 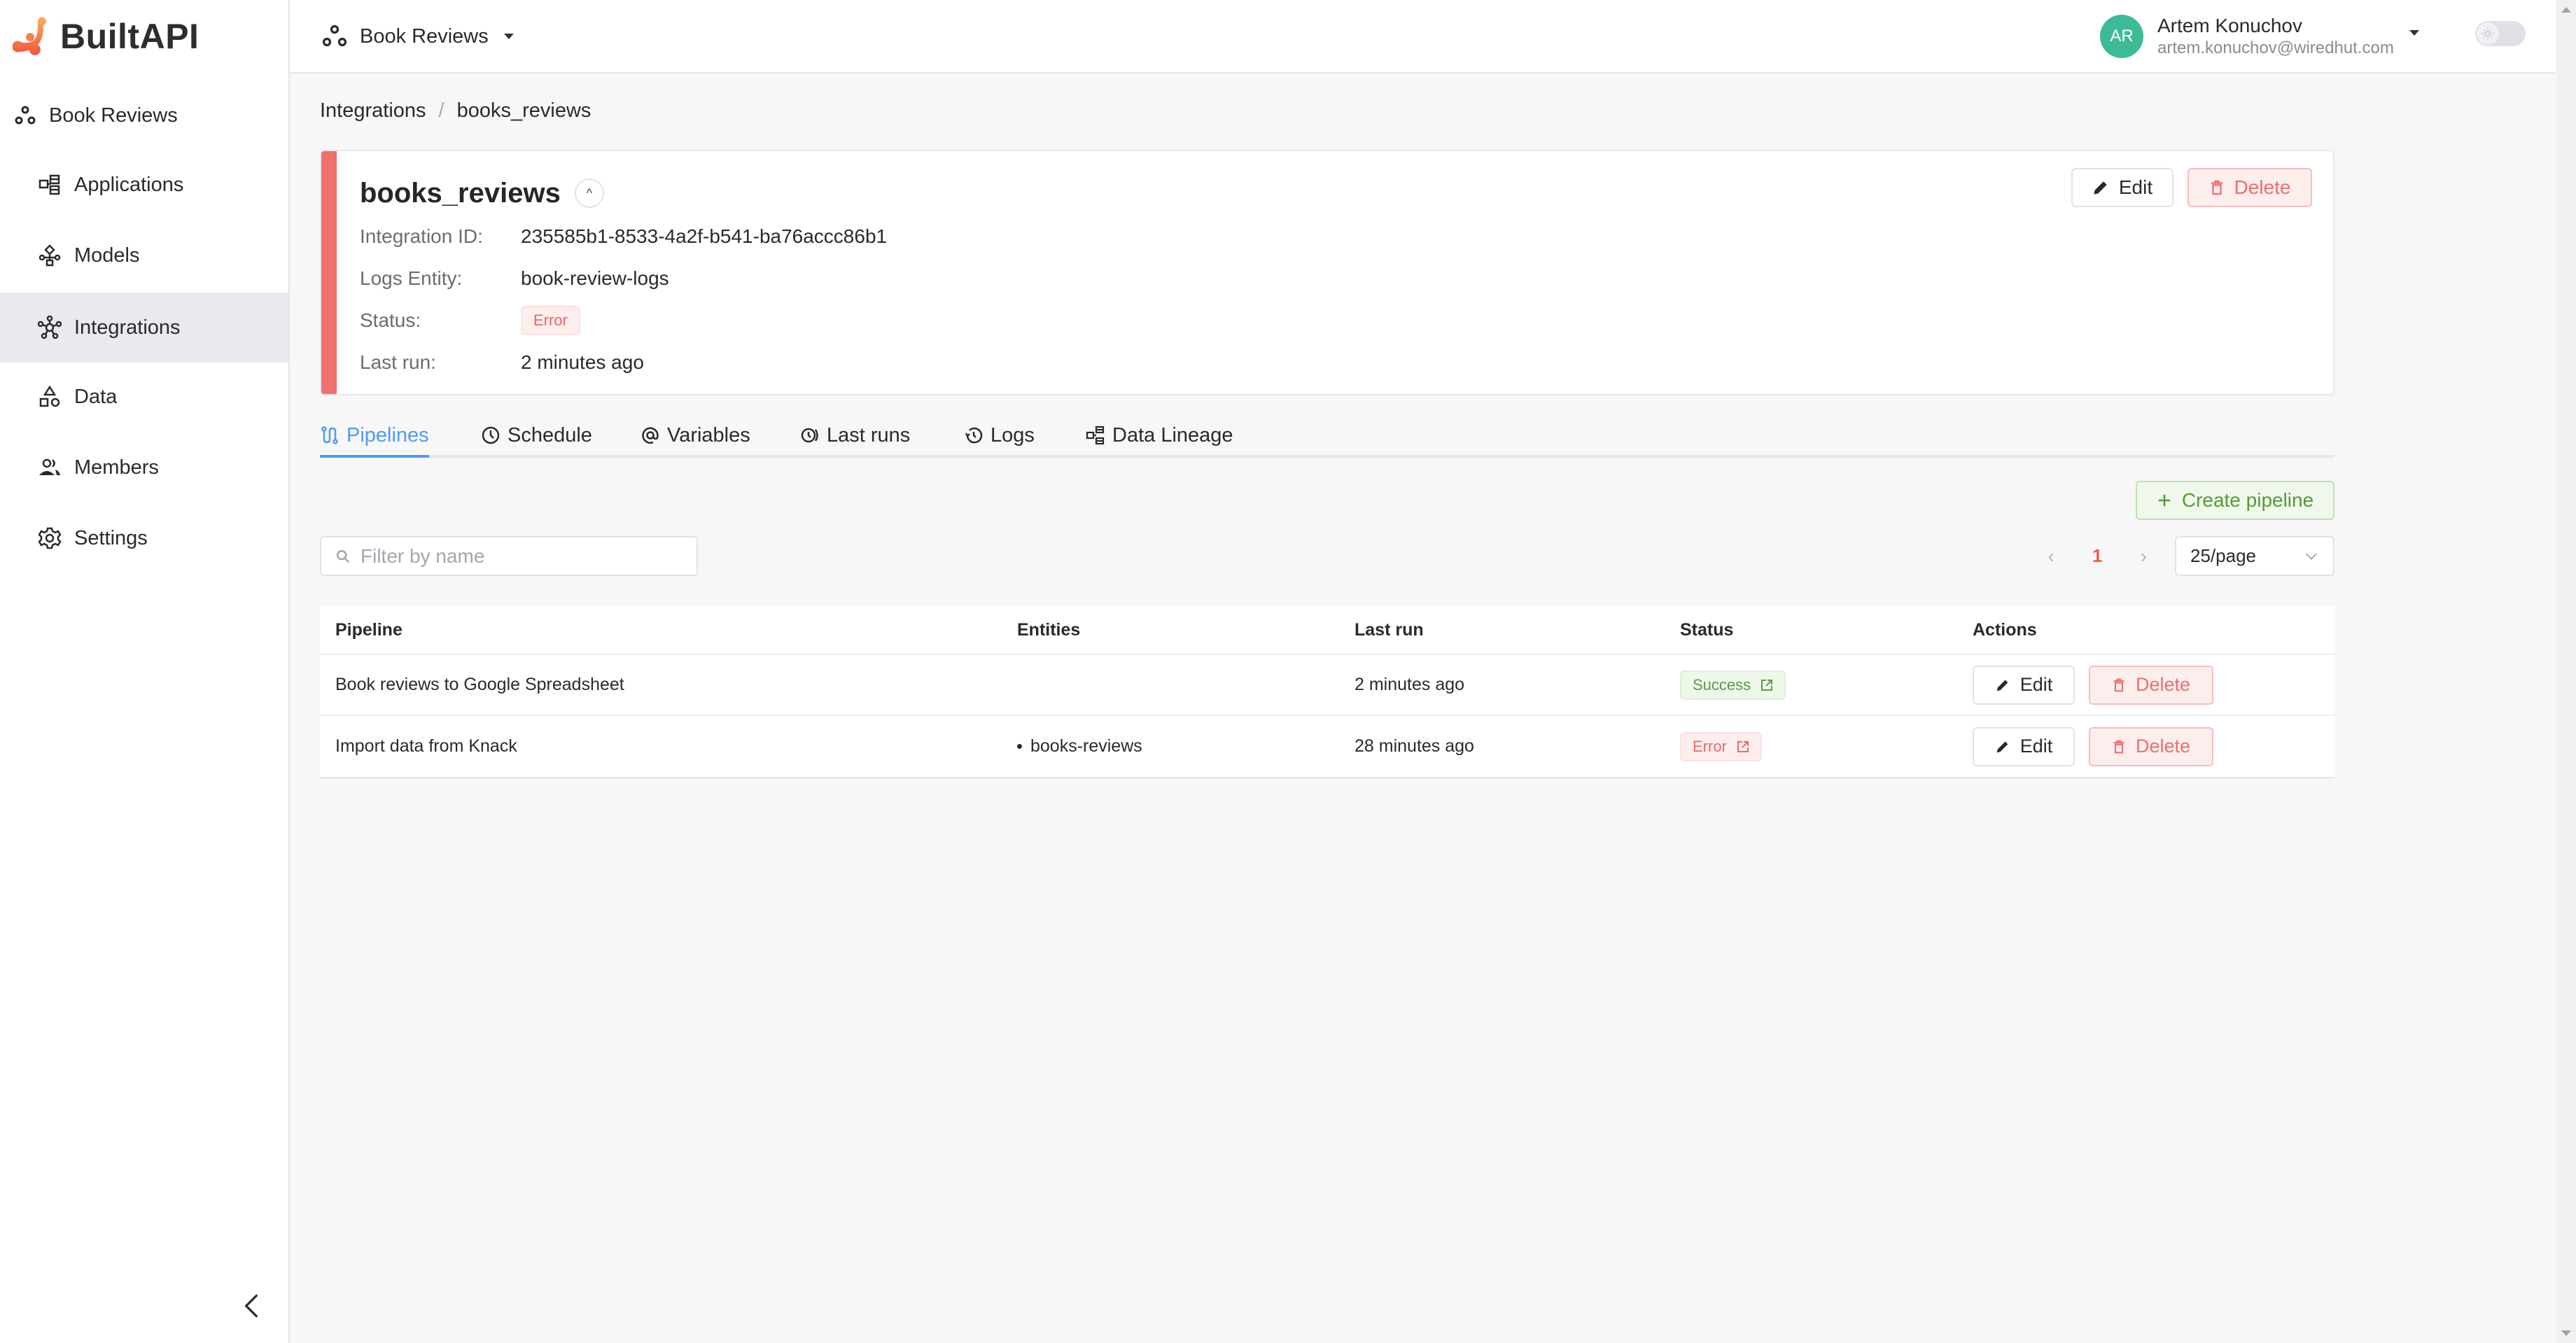 What do you see at coordinates (29, 36) in the screenshot?
I see `builtapi-logo-icon` at bounding box center [29, 36].